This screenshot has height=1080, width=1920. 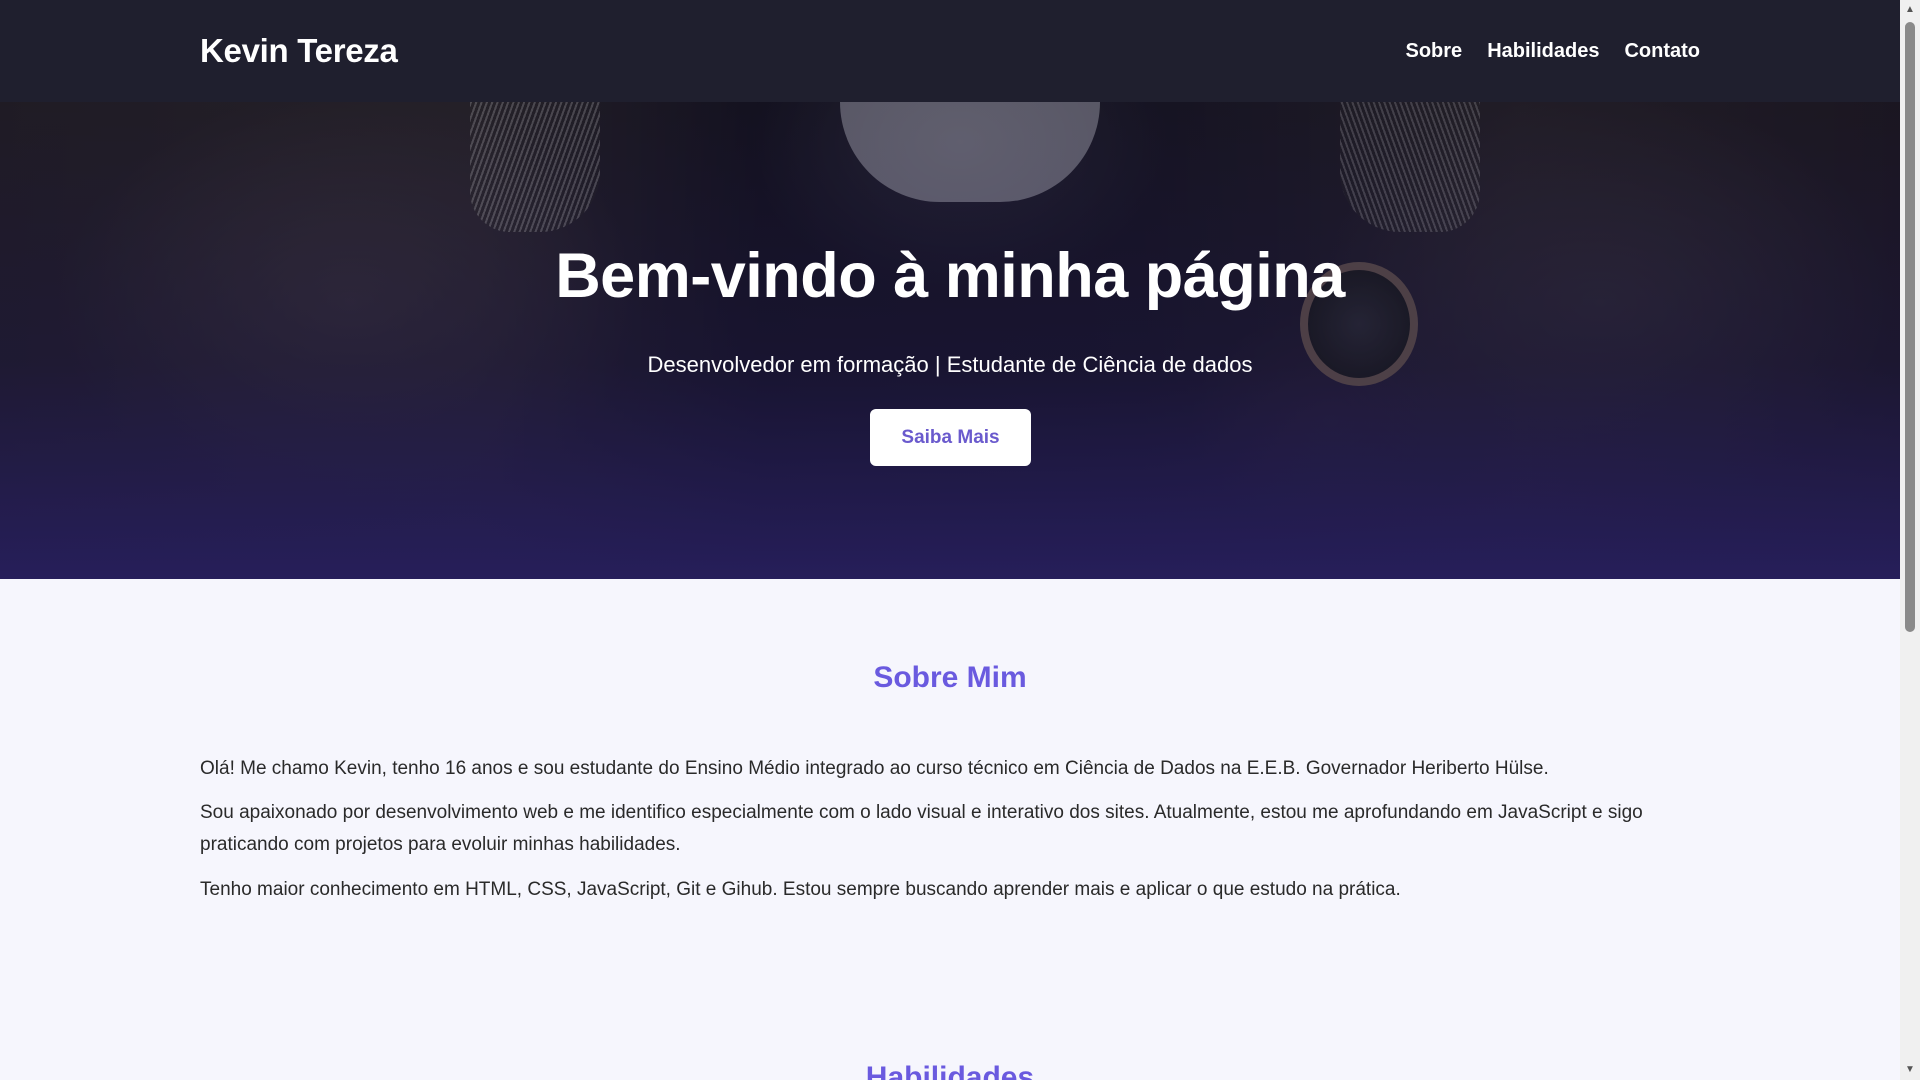 I want to click on scrollbar-thumb, so click(x=1910, y=327).